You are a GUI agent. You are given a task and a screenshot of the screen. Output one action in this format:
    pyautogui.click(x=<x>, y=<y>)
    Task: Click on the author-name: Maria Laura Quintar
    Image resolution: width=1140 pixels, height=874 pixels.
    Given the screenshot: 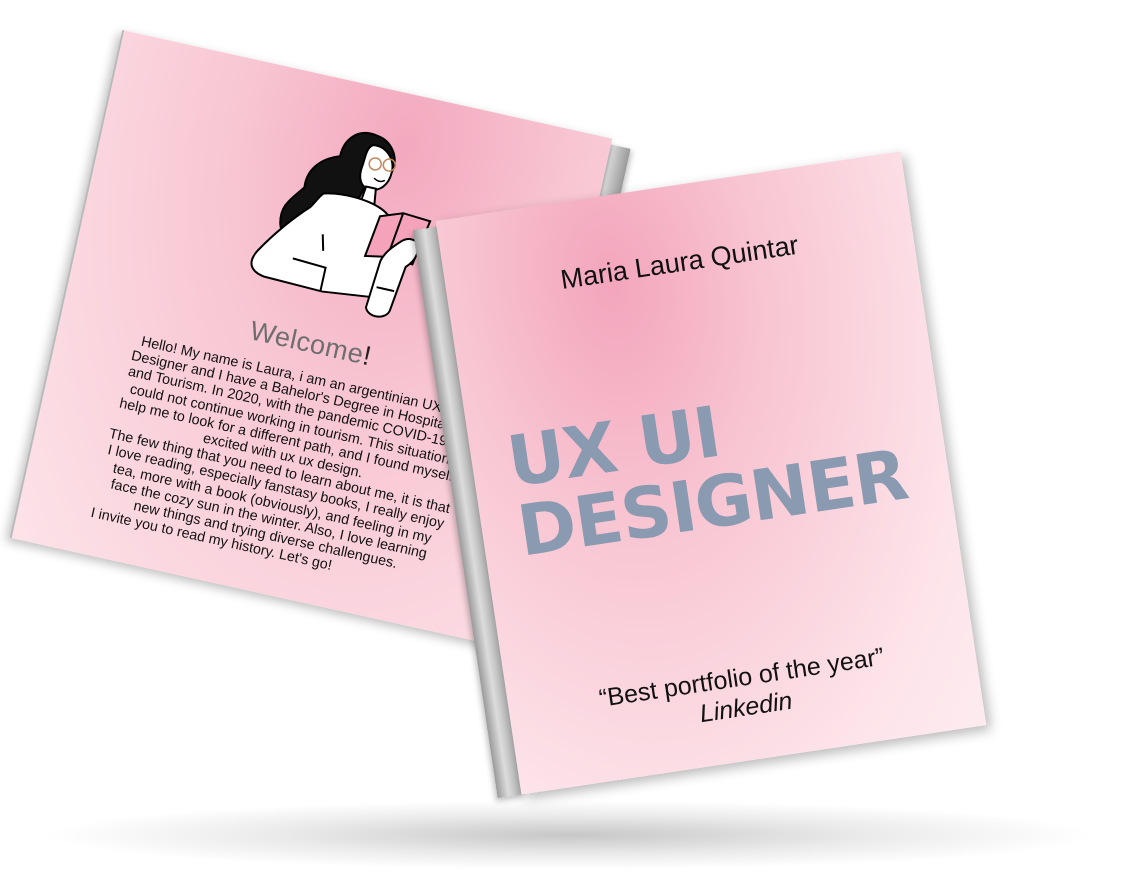 What is the action you would take?
    pyautogui.click(x=679, y=262)
    